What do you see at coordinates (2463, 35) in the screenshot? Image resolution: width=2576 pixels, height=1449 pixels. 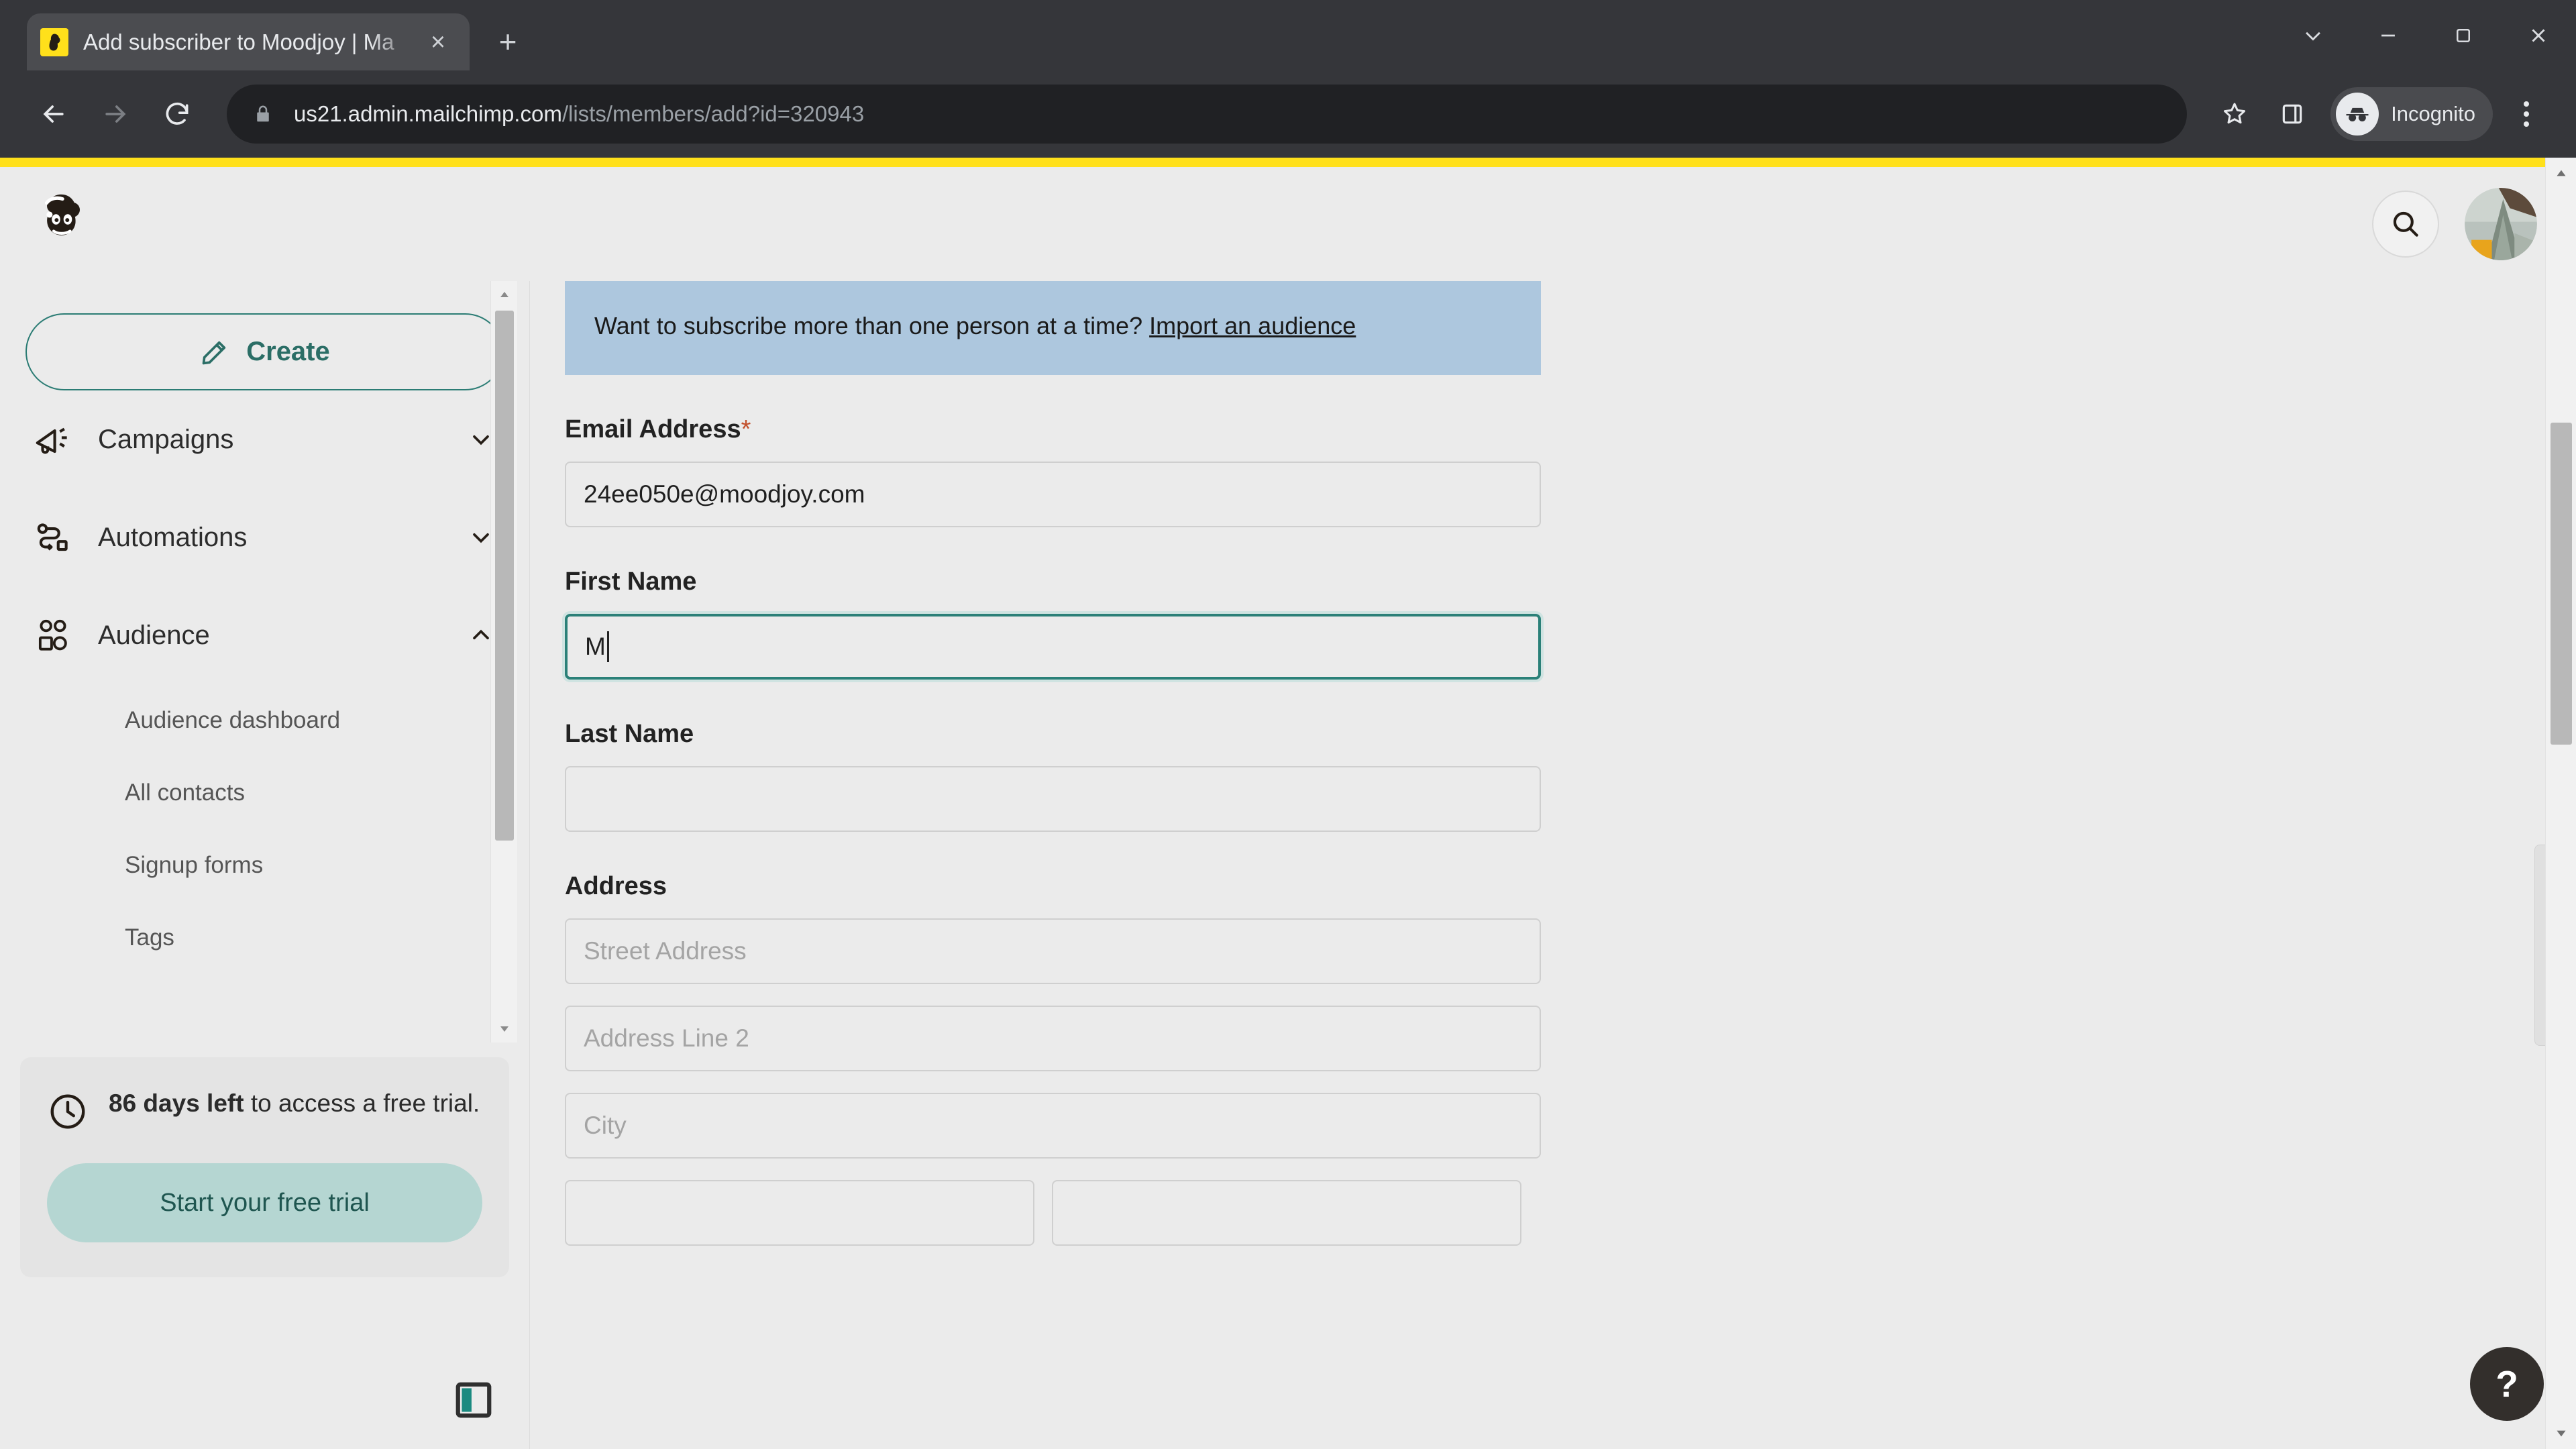 I see `window-maximize-button` at bounding box center [2463, 35].